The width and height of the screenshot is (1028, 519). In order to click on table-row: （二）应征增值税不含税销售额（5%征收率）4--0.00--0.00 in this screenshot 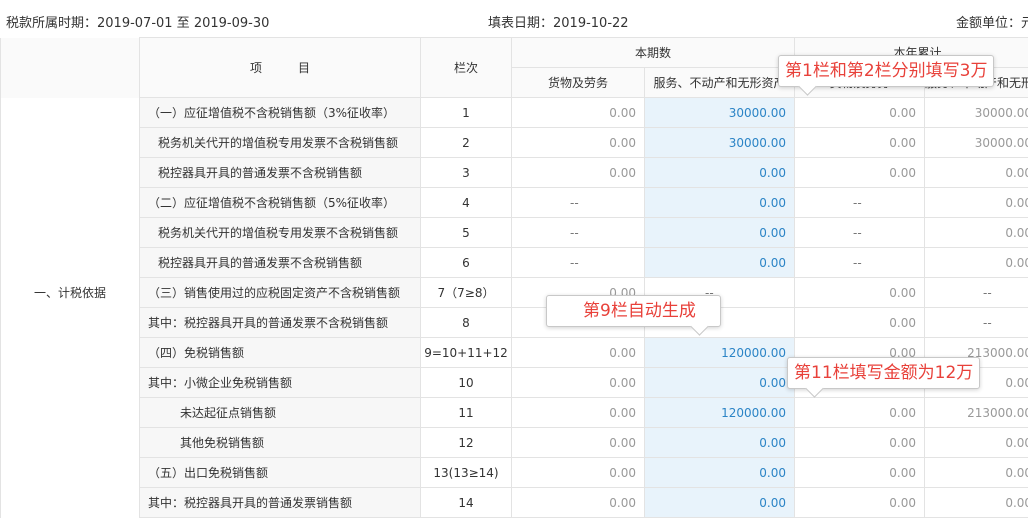, I will do `click(514, 202)`.